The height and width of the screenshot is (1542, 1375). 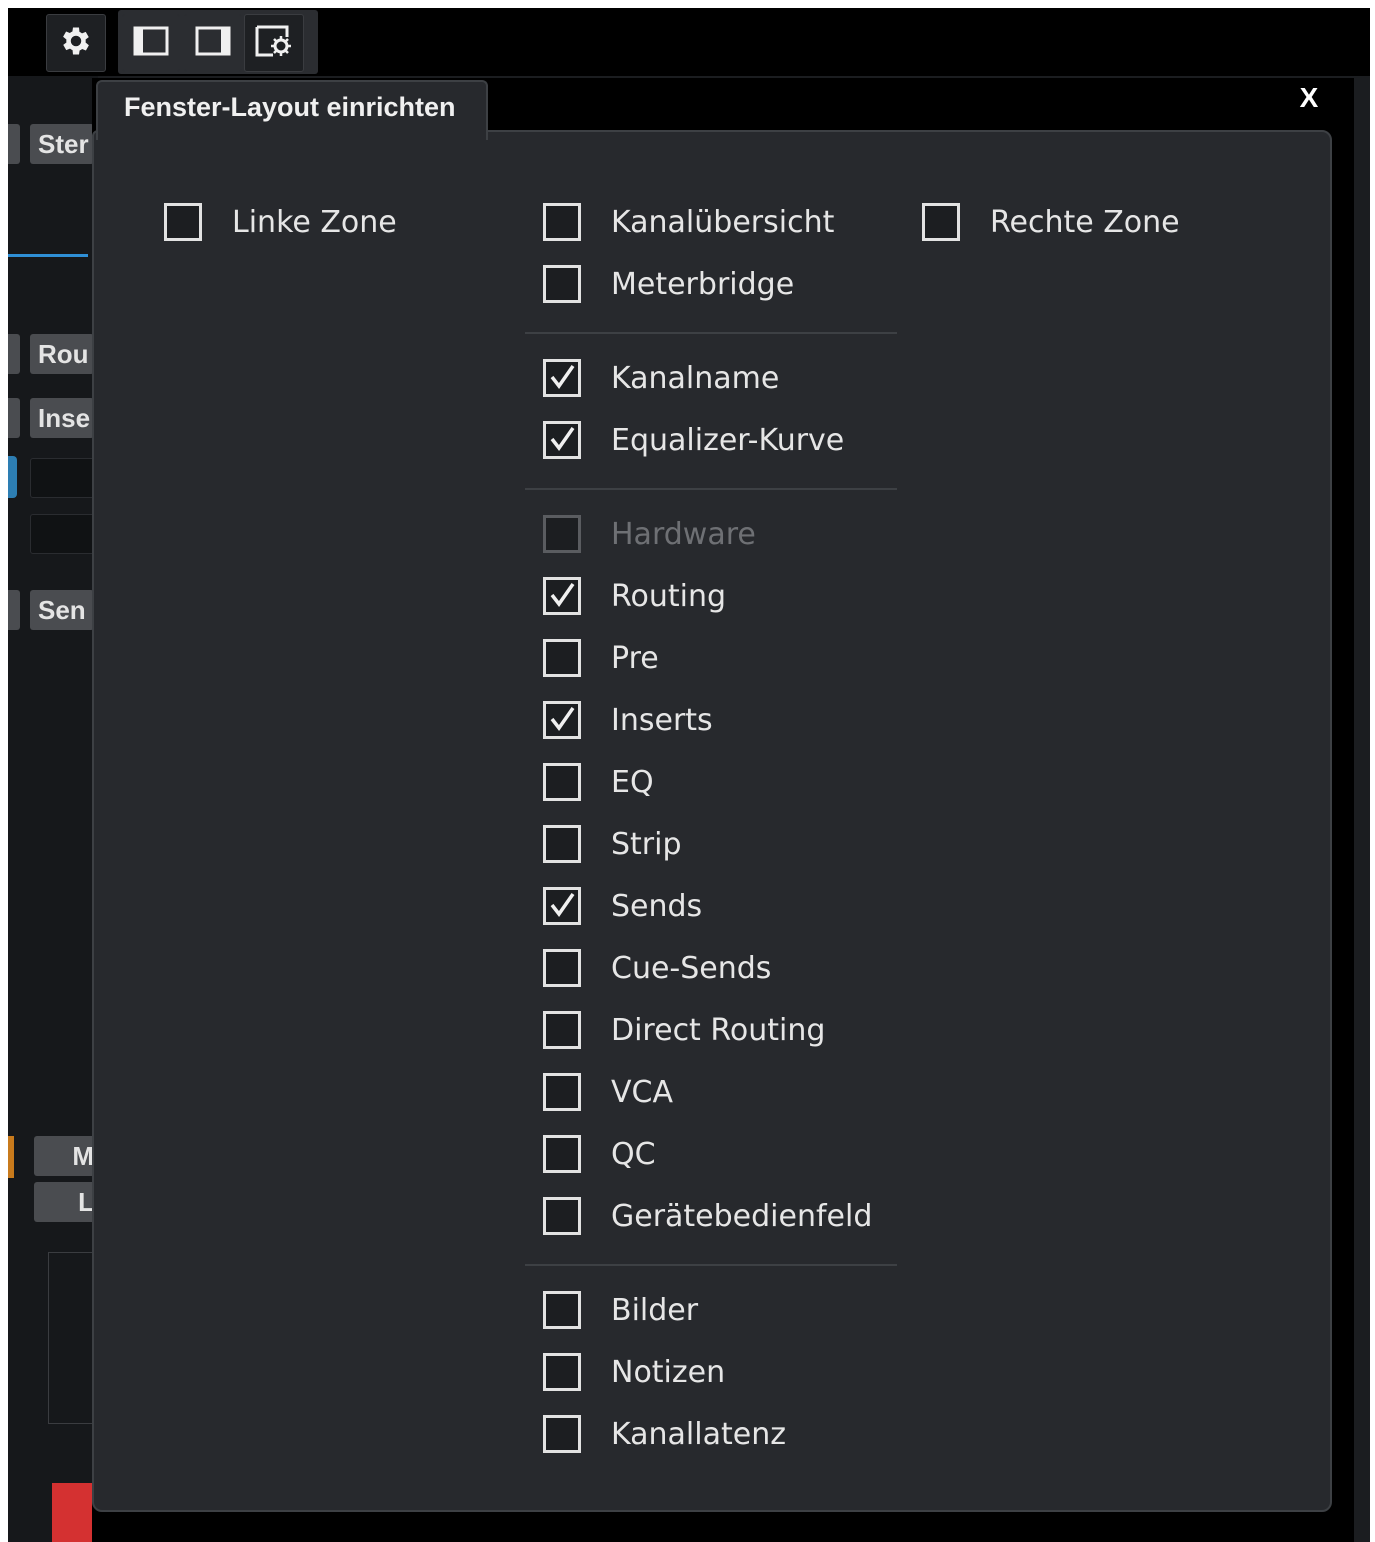 What do you see at coordinates (691, 968) in the screenshot?
I see `checkbox-label: Cue-Sends` at bounding box center [691, 968].